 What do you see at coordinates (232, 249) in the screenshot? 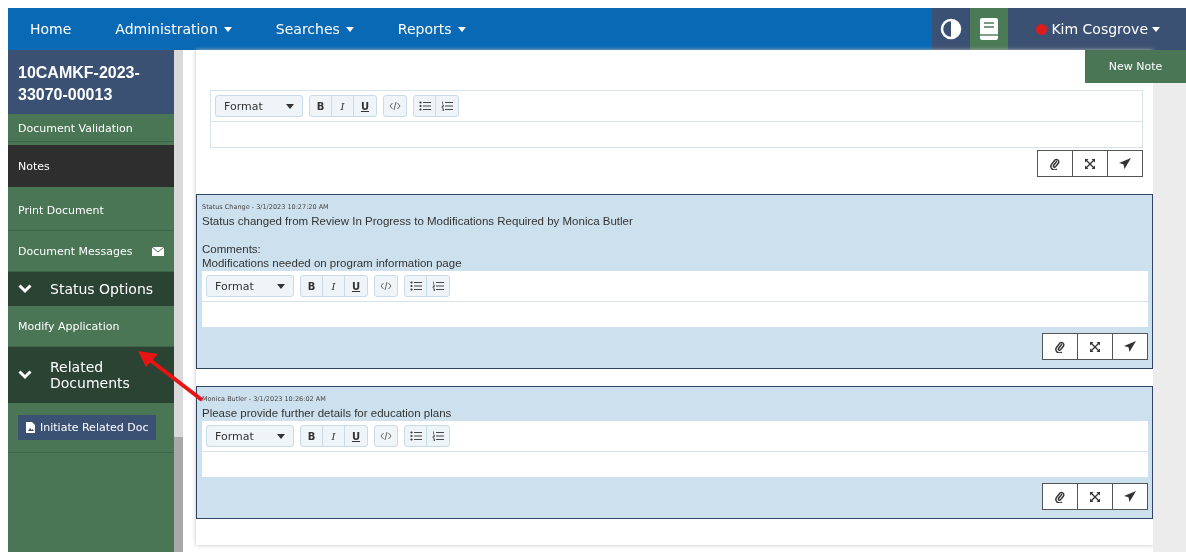
I see `comments-label: Comments:` at bounding box center [232, 249].